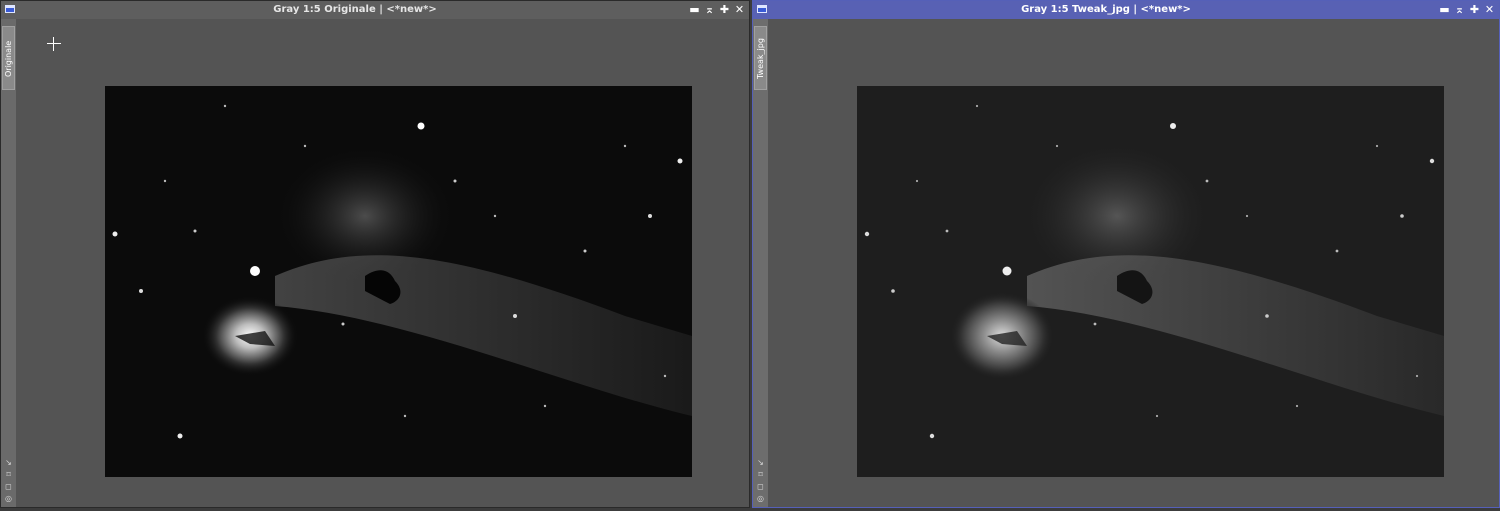 The width and height of the screenshot is (1500, 511). I want to click on crosshair-cursor-icon, so click(54, 44).